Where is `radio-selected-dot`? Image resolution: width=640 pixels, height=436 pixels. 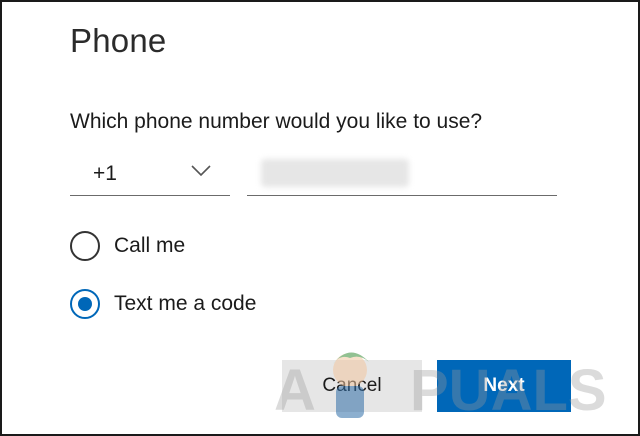
radio-selected-dot is located at coordinates (85, 304).